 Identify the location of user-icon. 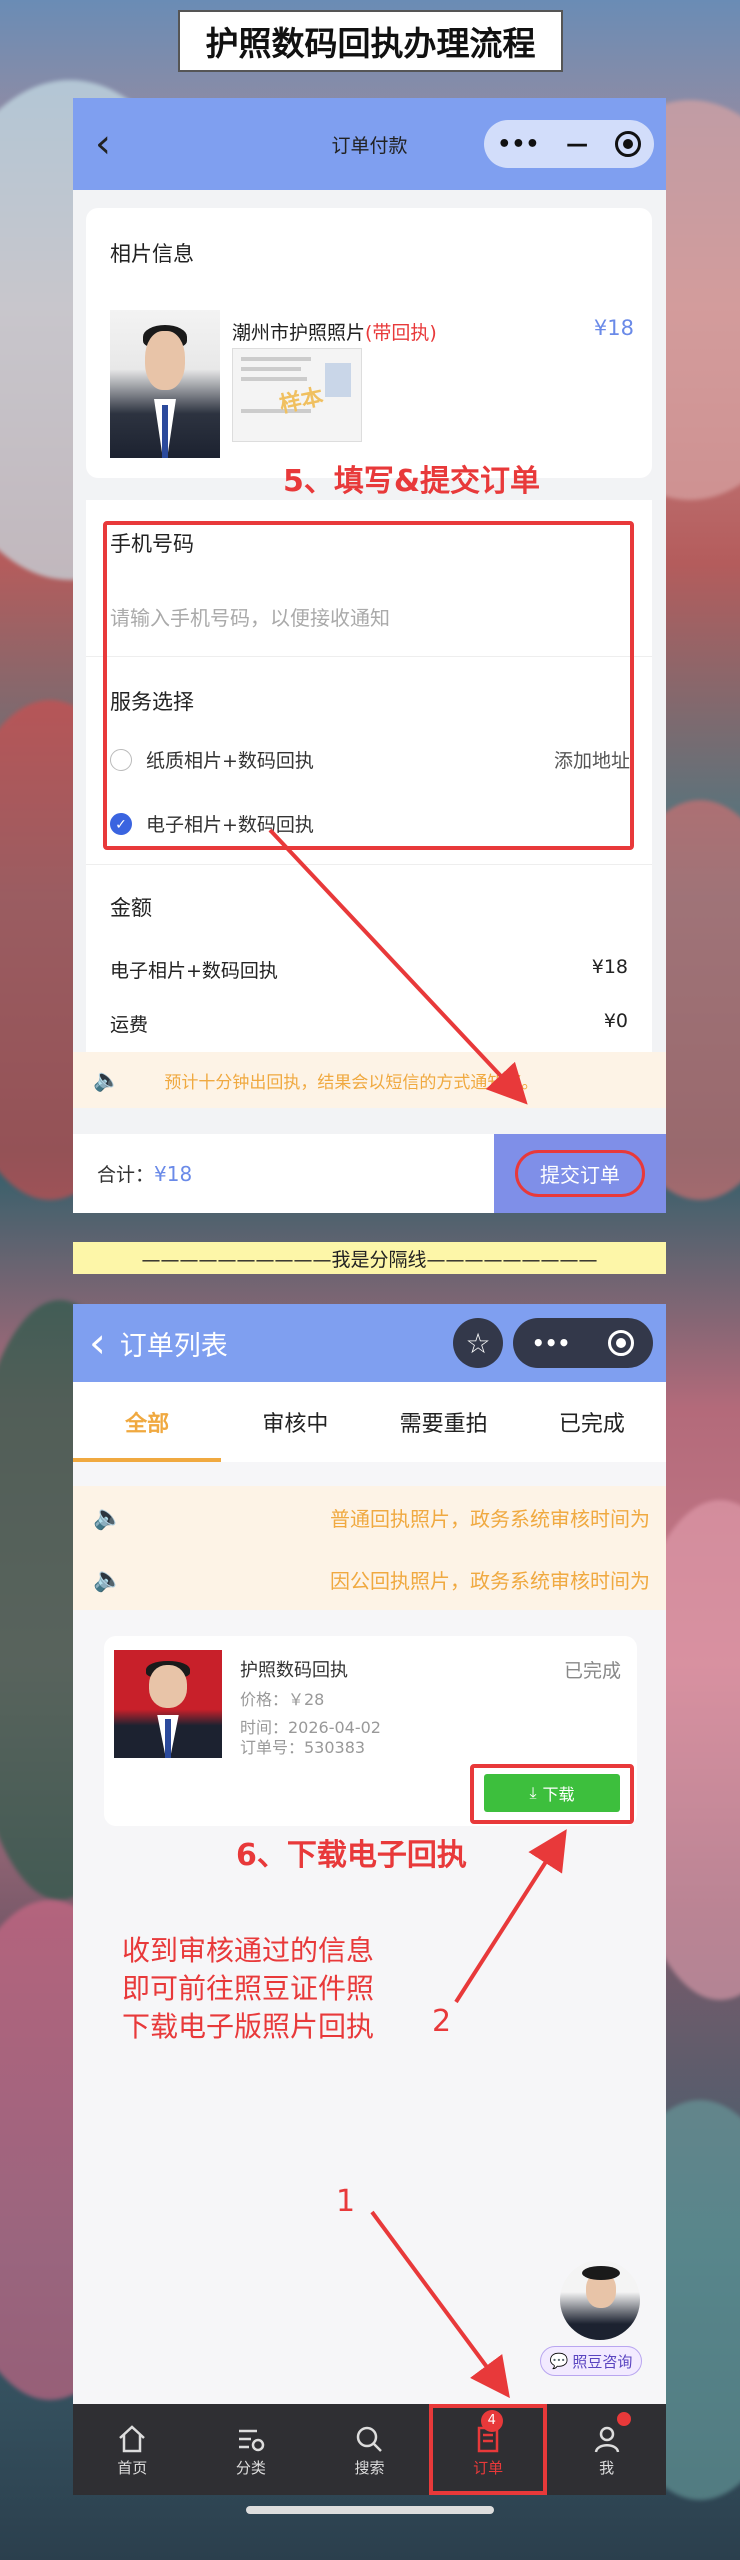
(607, 2439).